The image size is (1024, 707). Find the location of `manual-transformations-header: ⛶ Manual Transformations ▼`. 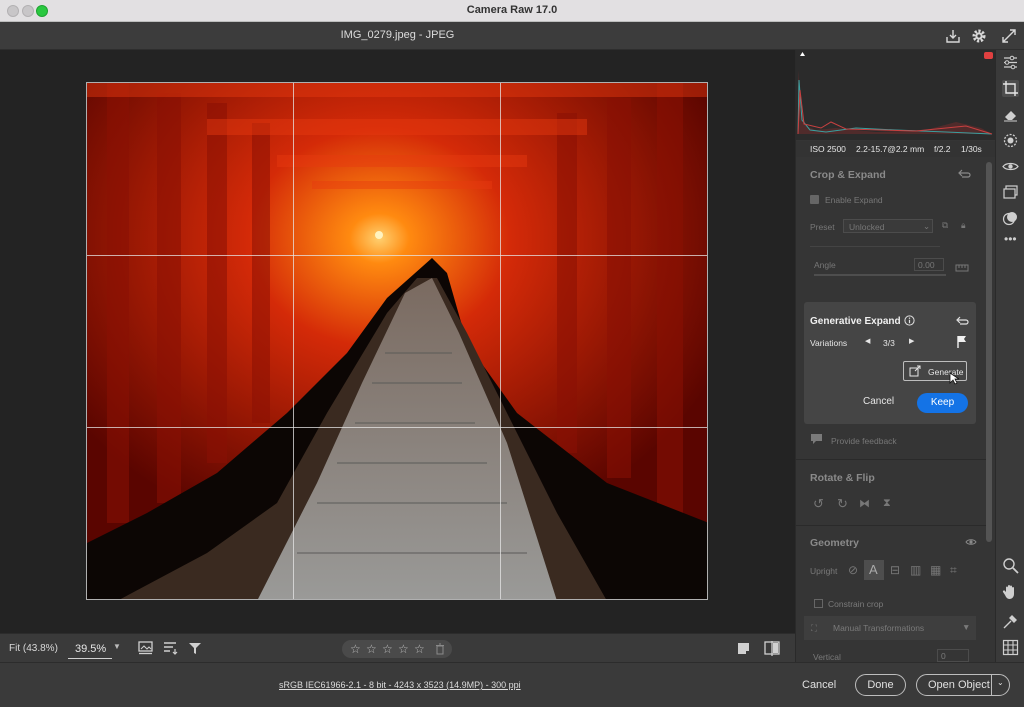

manual-transformations-header: ⛶ Manual Transformations ▼ is located at coordinates (890, 628).